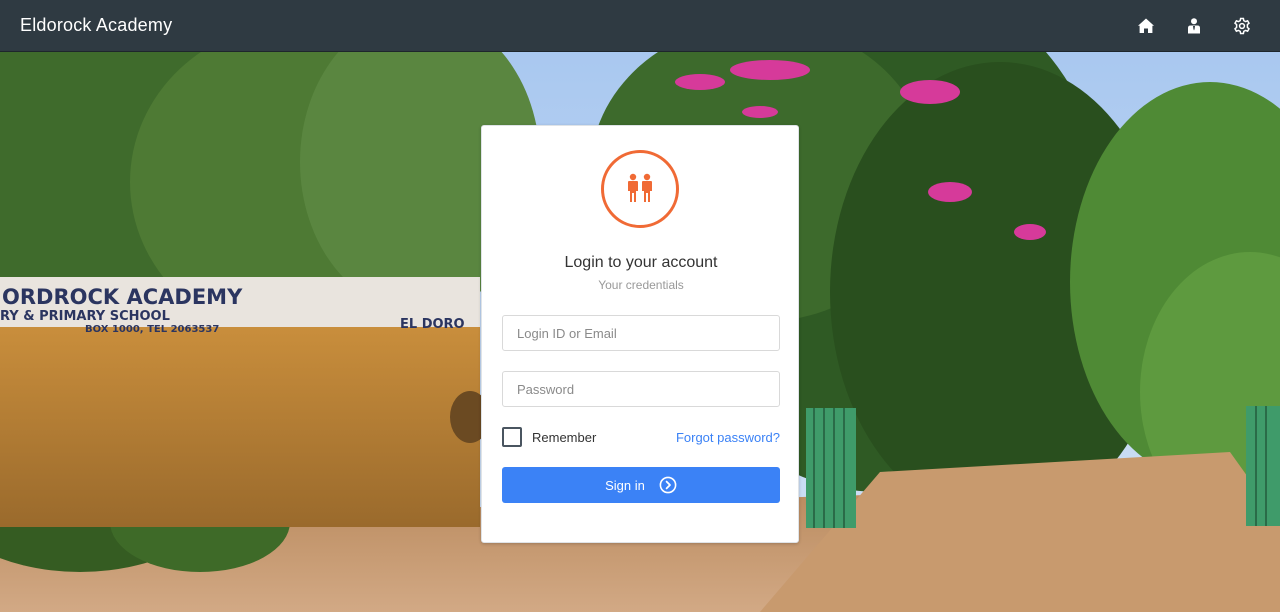 The width and height of the screenshot is (1280, 612). Describe the element at coordinates (640, 26) in the screenshot. I see `top-navbar: Eldorock Academy` at that location.